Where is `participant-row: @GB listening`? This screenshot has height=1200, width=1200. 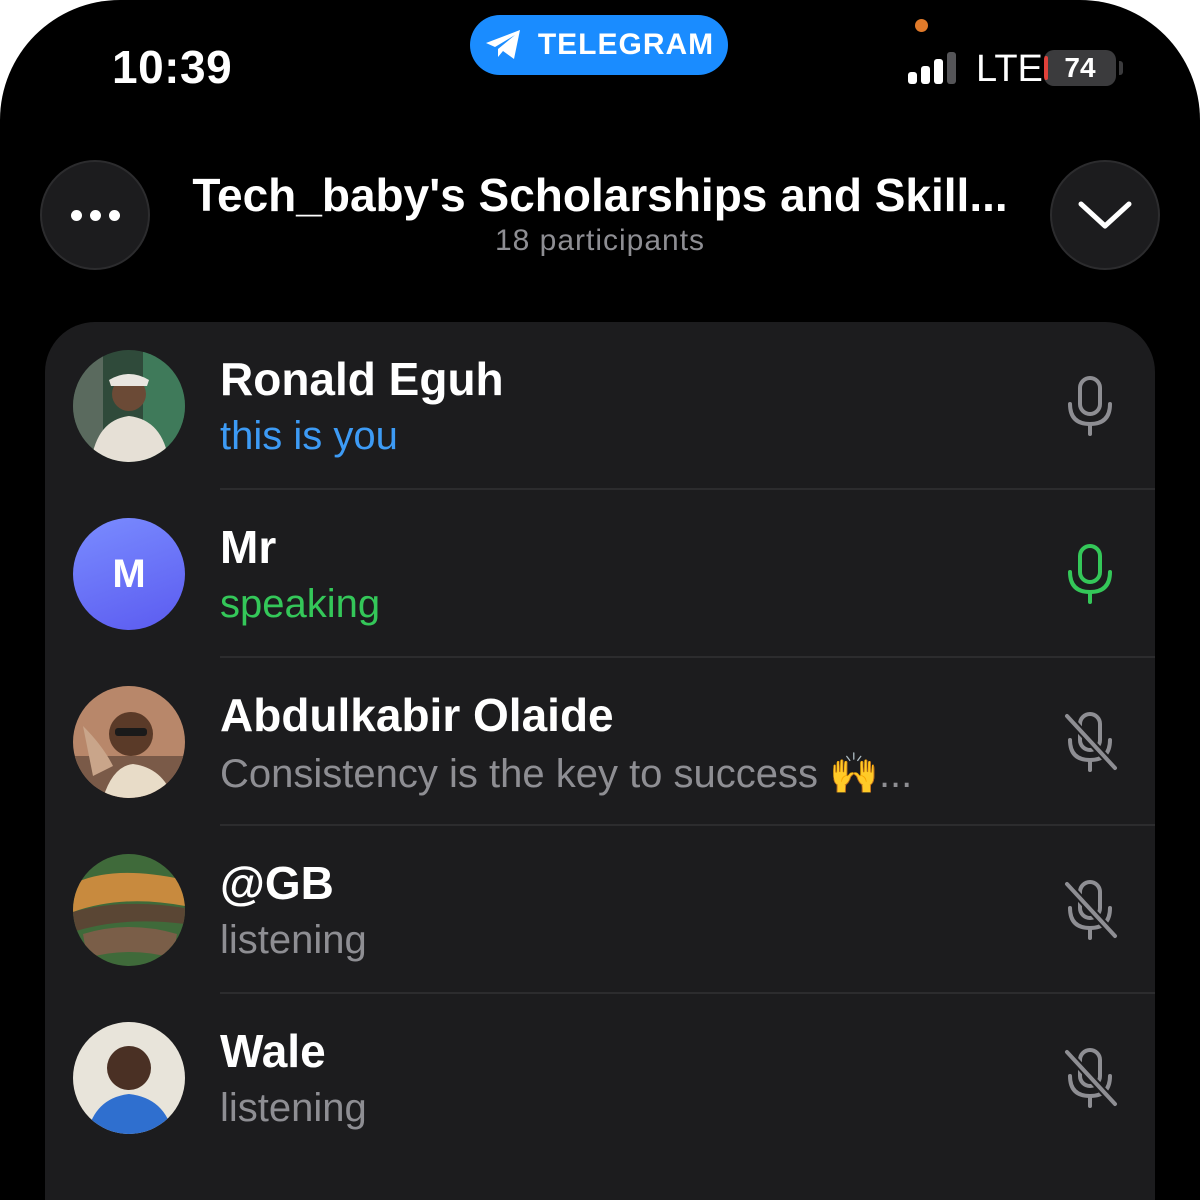
participant-row: @GB listening is located at coordinates (600, 910).